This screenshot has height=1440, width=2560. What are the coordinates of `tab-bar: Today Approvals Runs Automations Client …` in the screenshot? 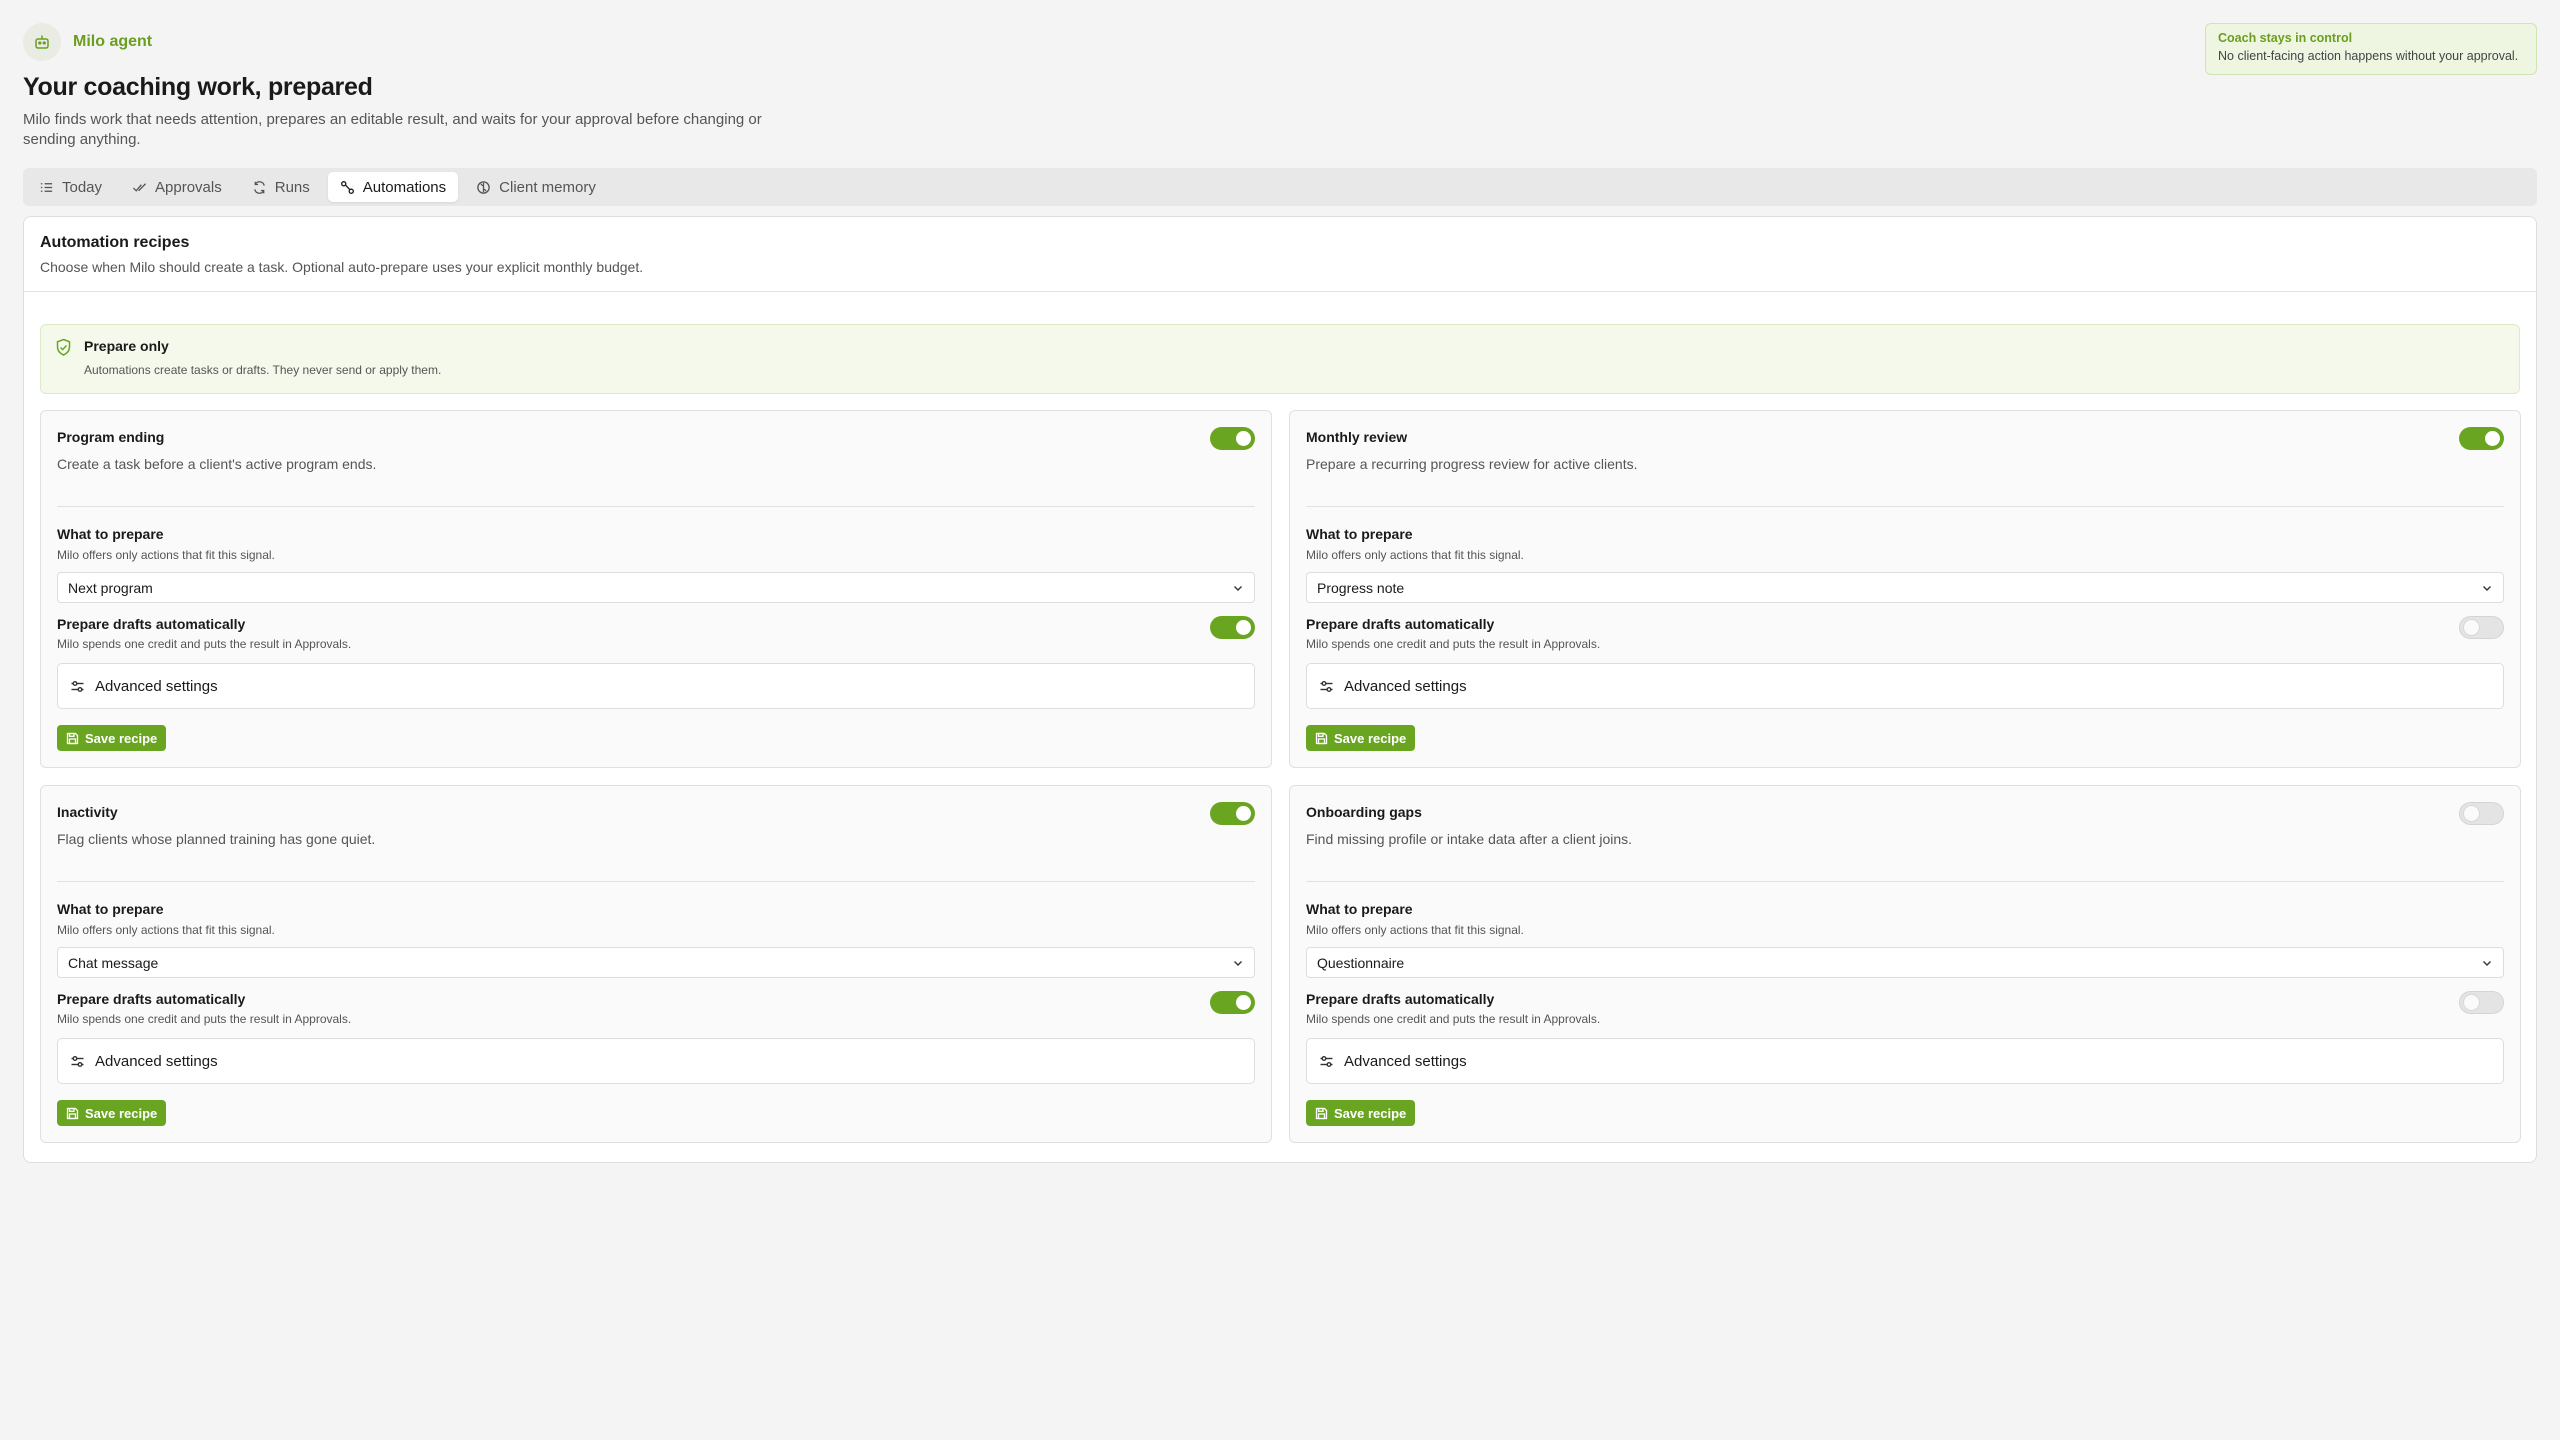 It's located at (1280, 187).